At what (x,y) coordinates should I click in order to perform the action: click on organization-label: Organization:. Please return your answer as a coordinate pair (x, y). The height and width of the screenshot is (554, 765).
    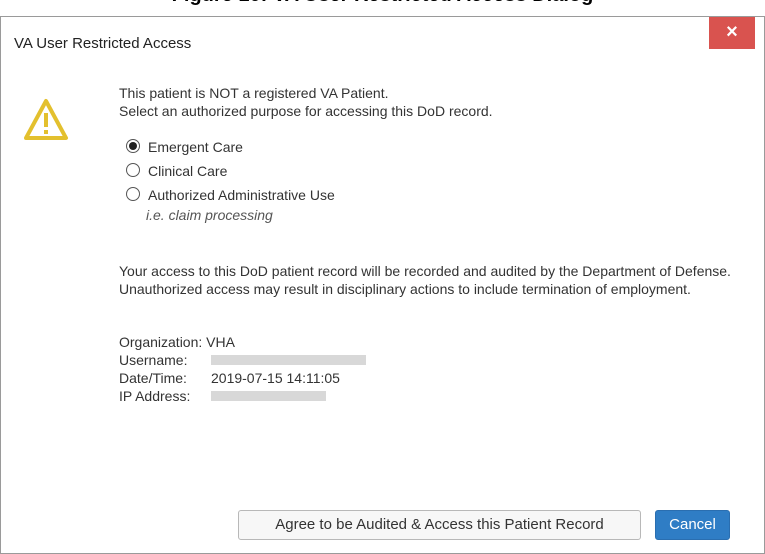
    Looking at the image, I should click on (161, 342).